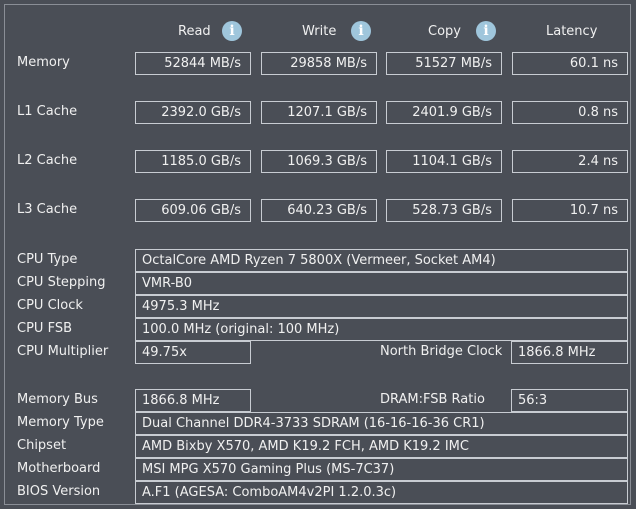  What do you see at coordinates (47, 259) in the screenshot?
I see `cpu-type-label: CPU Type` at bounding box center [47, 259].